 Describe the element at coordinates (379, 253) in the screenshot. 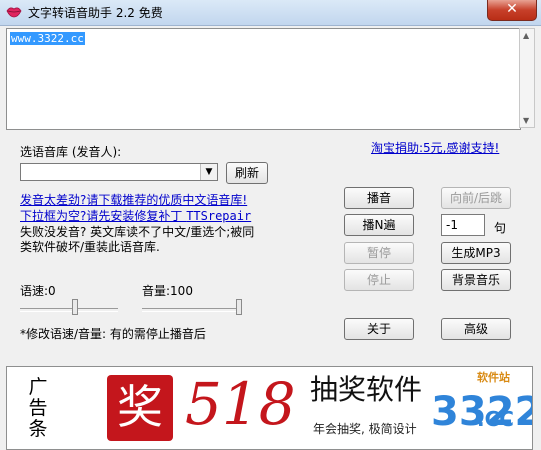

I see `pause-button: 暂停` at that location.